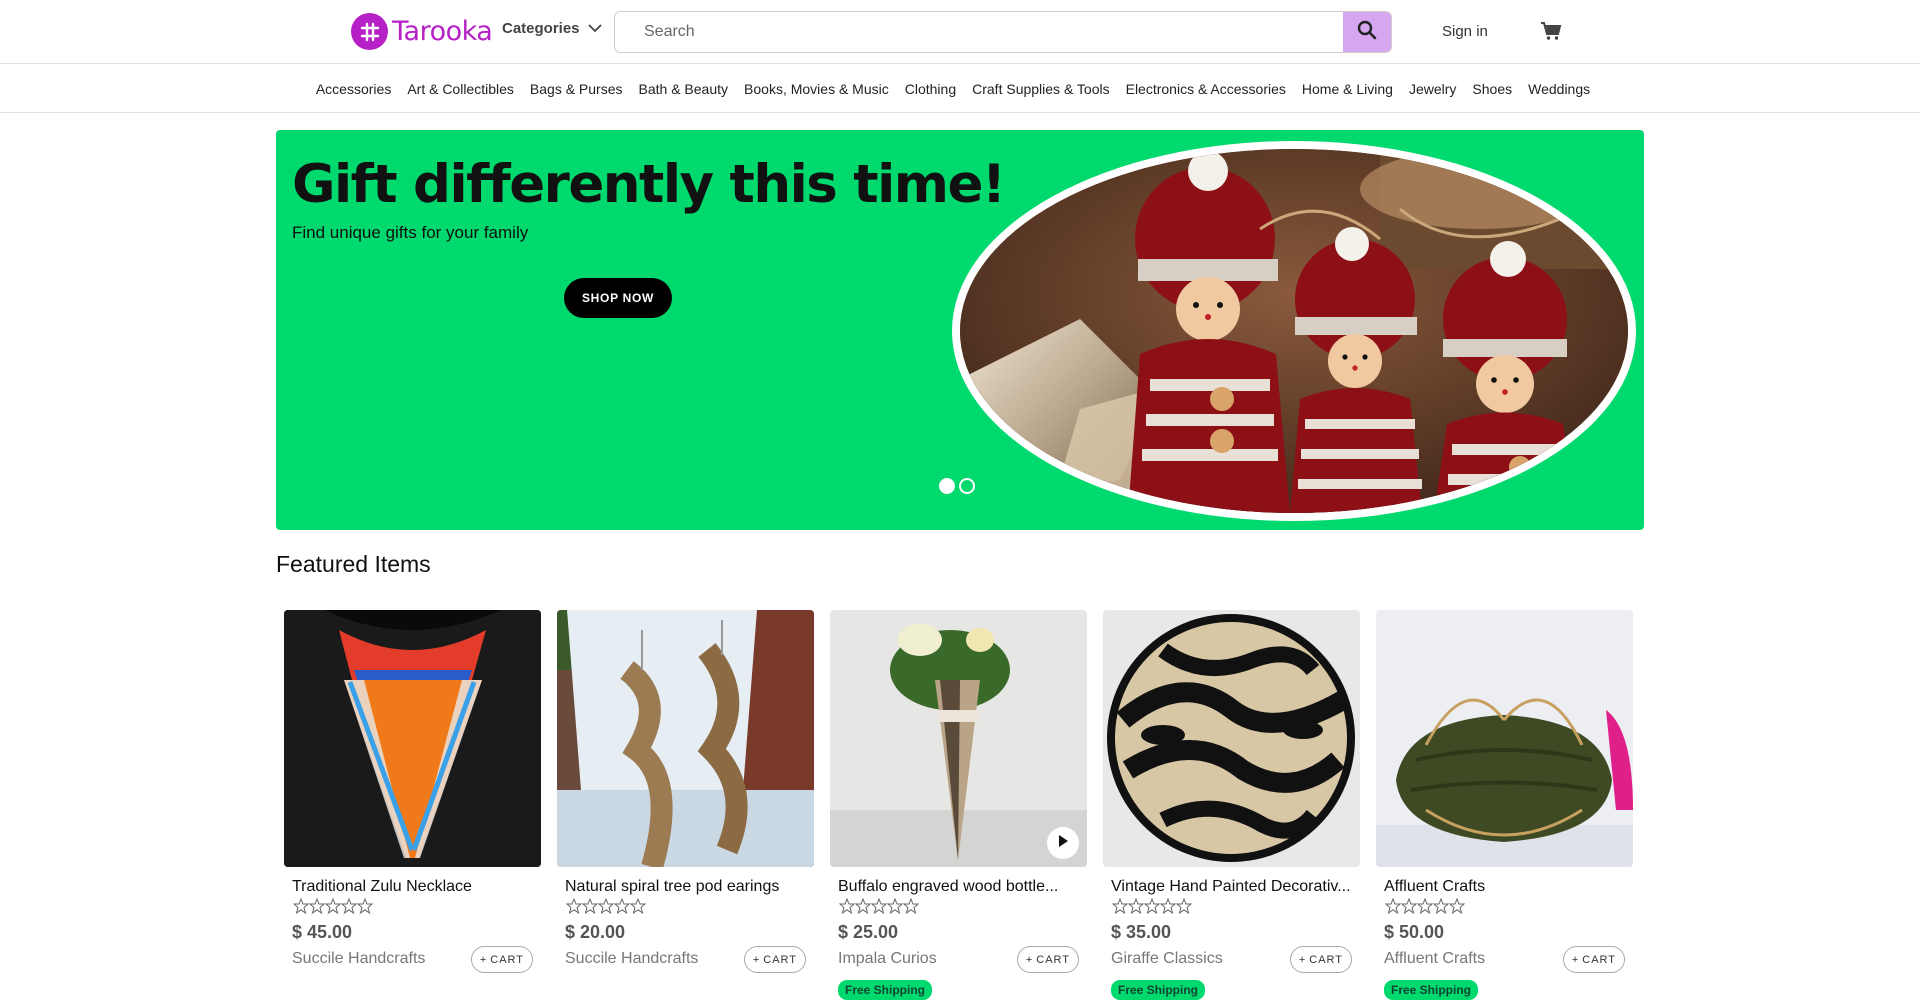 This screenshot has width=1920, height=1000. I want to click on sign-in-link: Sign in, so click(1465, 31).